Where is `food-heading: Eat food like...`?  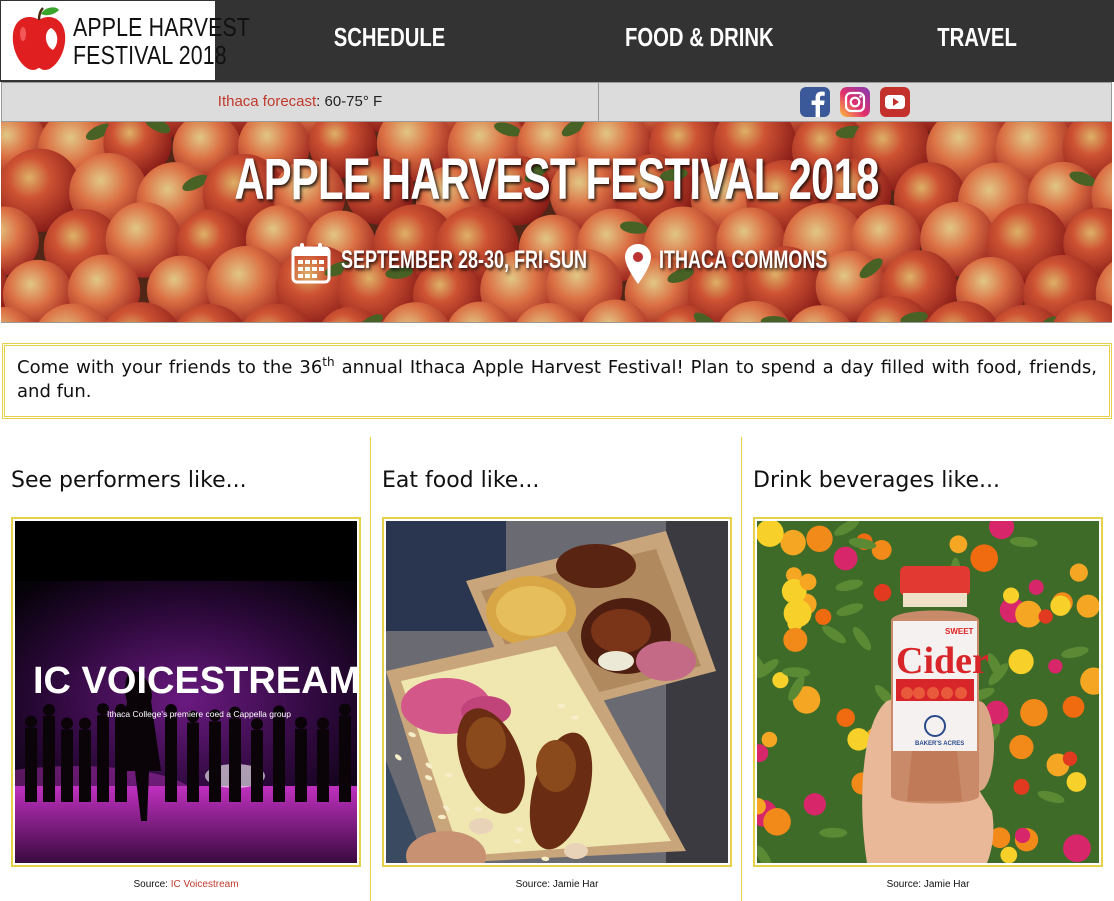
food-heading: Eat food like... is located at coordinates (461, 480).